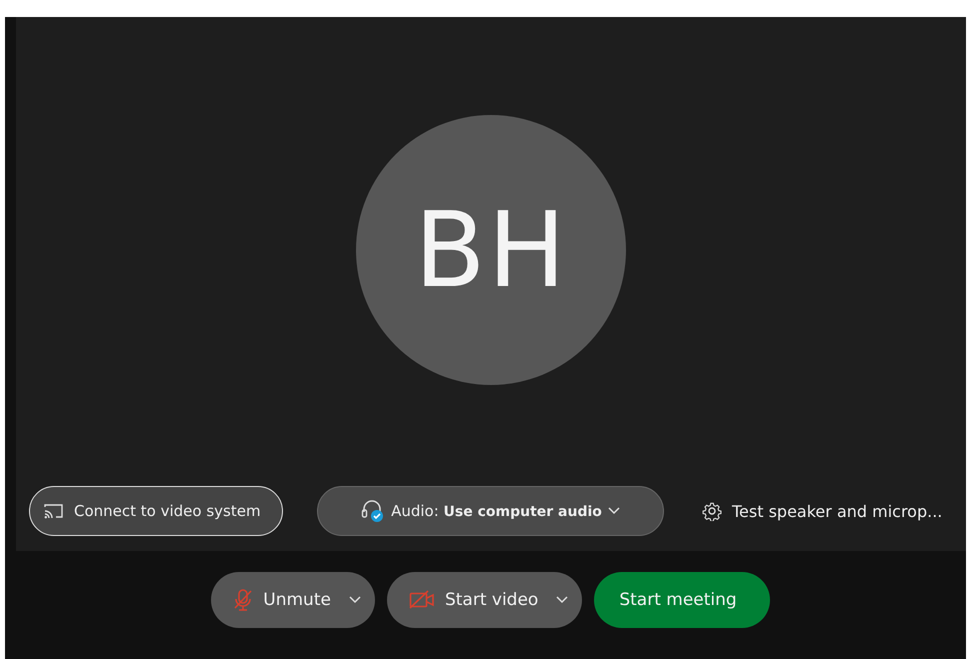  I want to click on connect-video-system-button: Connect to video system, so click(156, 511).